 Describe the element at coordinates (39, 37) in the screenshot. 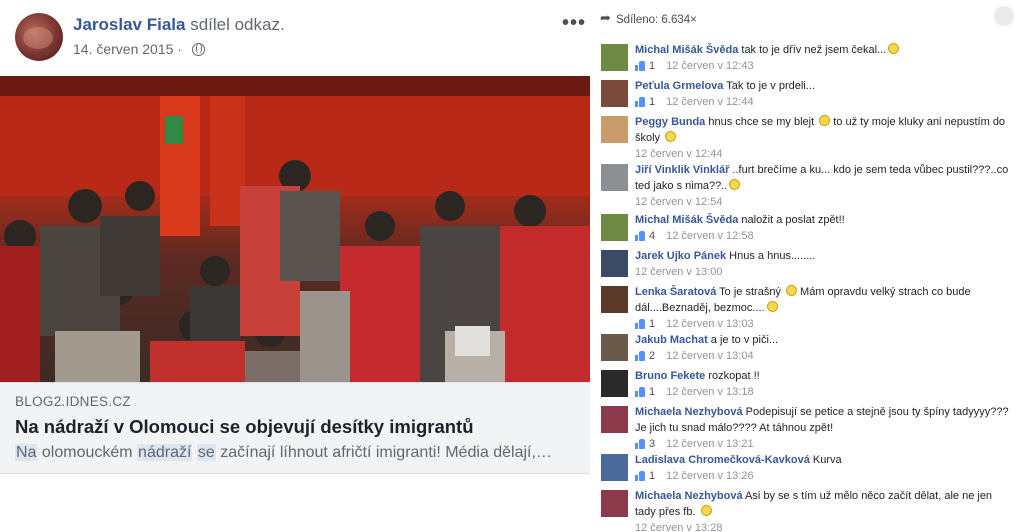

I see `author-avatar` at that location.